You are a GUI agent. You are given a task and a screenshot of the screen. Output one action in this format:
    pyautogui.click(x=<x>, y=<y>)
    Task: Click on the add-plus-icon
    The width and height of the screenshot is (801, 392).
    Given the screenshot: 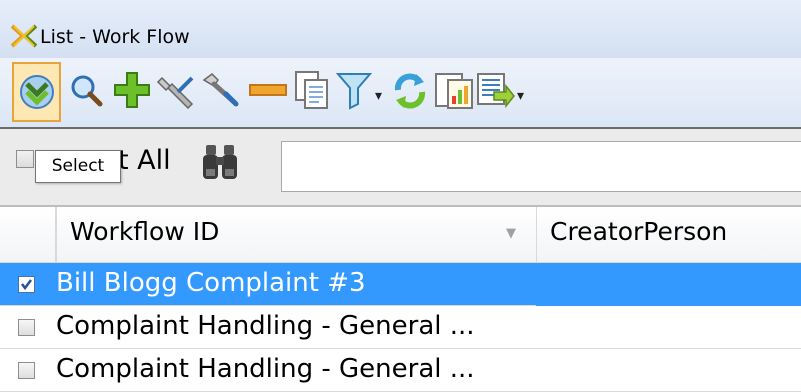 What is the action you would take?
    pyautogui.click(x=132, y=90)
    